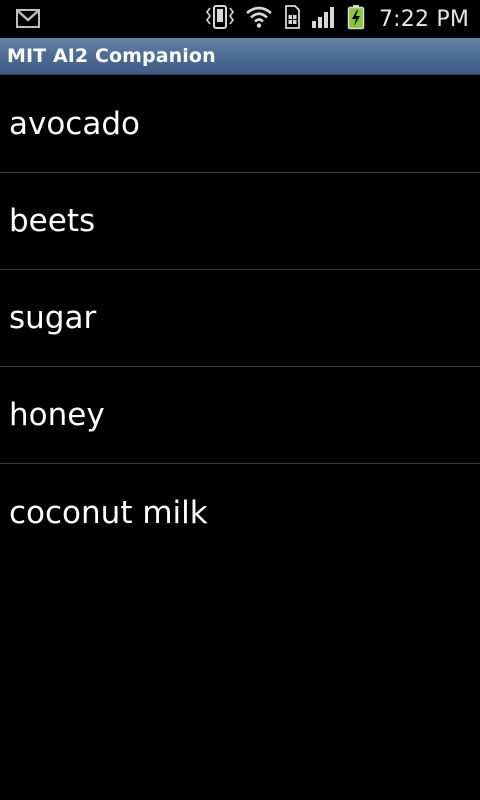 Image resolution: width=480 pixels, height=800 pixels. I want to click on app-title-bar: MIT AI2 Companion, so click(240, 56).